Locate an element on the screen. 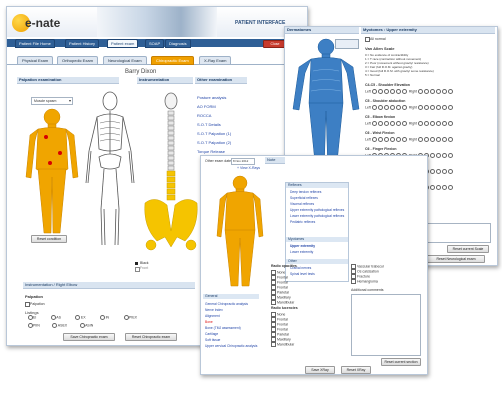  other-link: Spinal level tests is located at coordinates (302, 274).